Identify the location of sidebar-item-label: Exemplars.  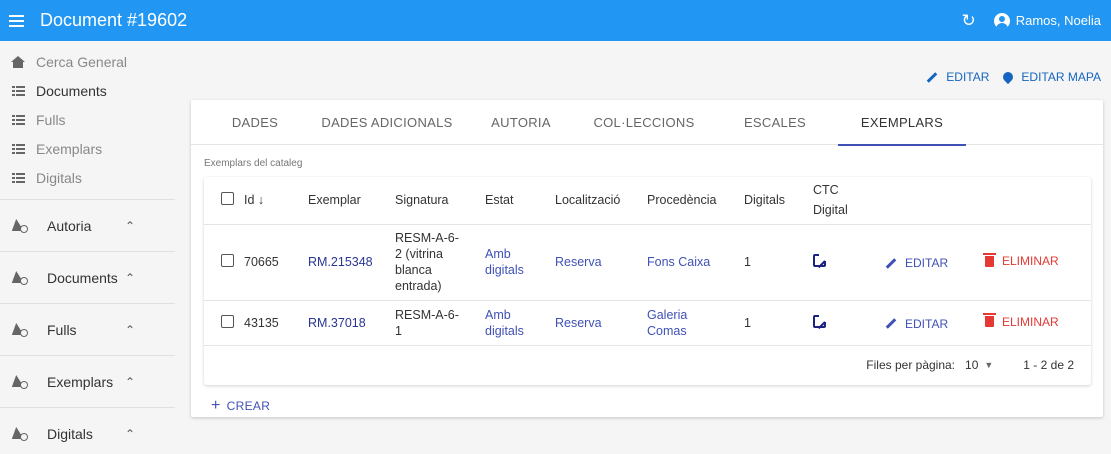
(69, 148).